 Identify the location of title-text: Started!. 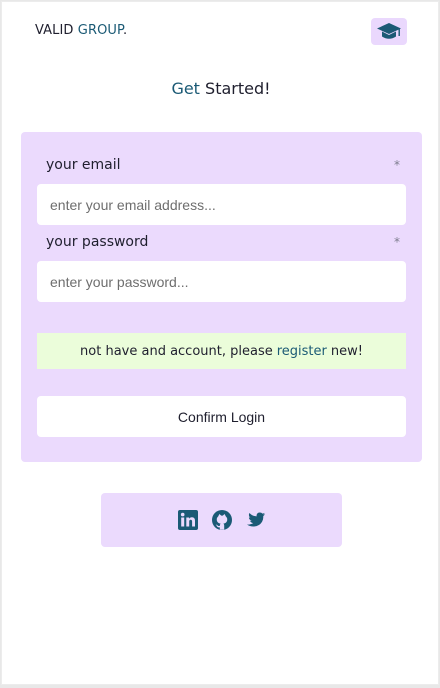
(235, 88).